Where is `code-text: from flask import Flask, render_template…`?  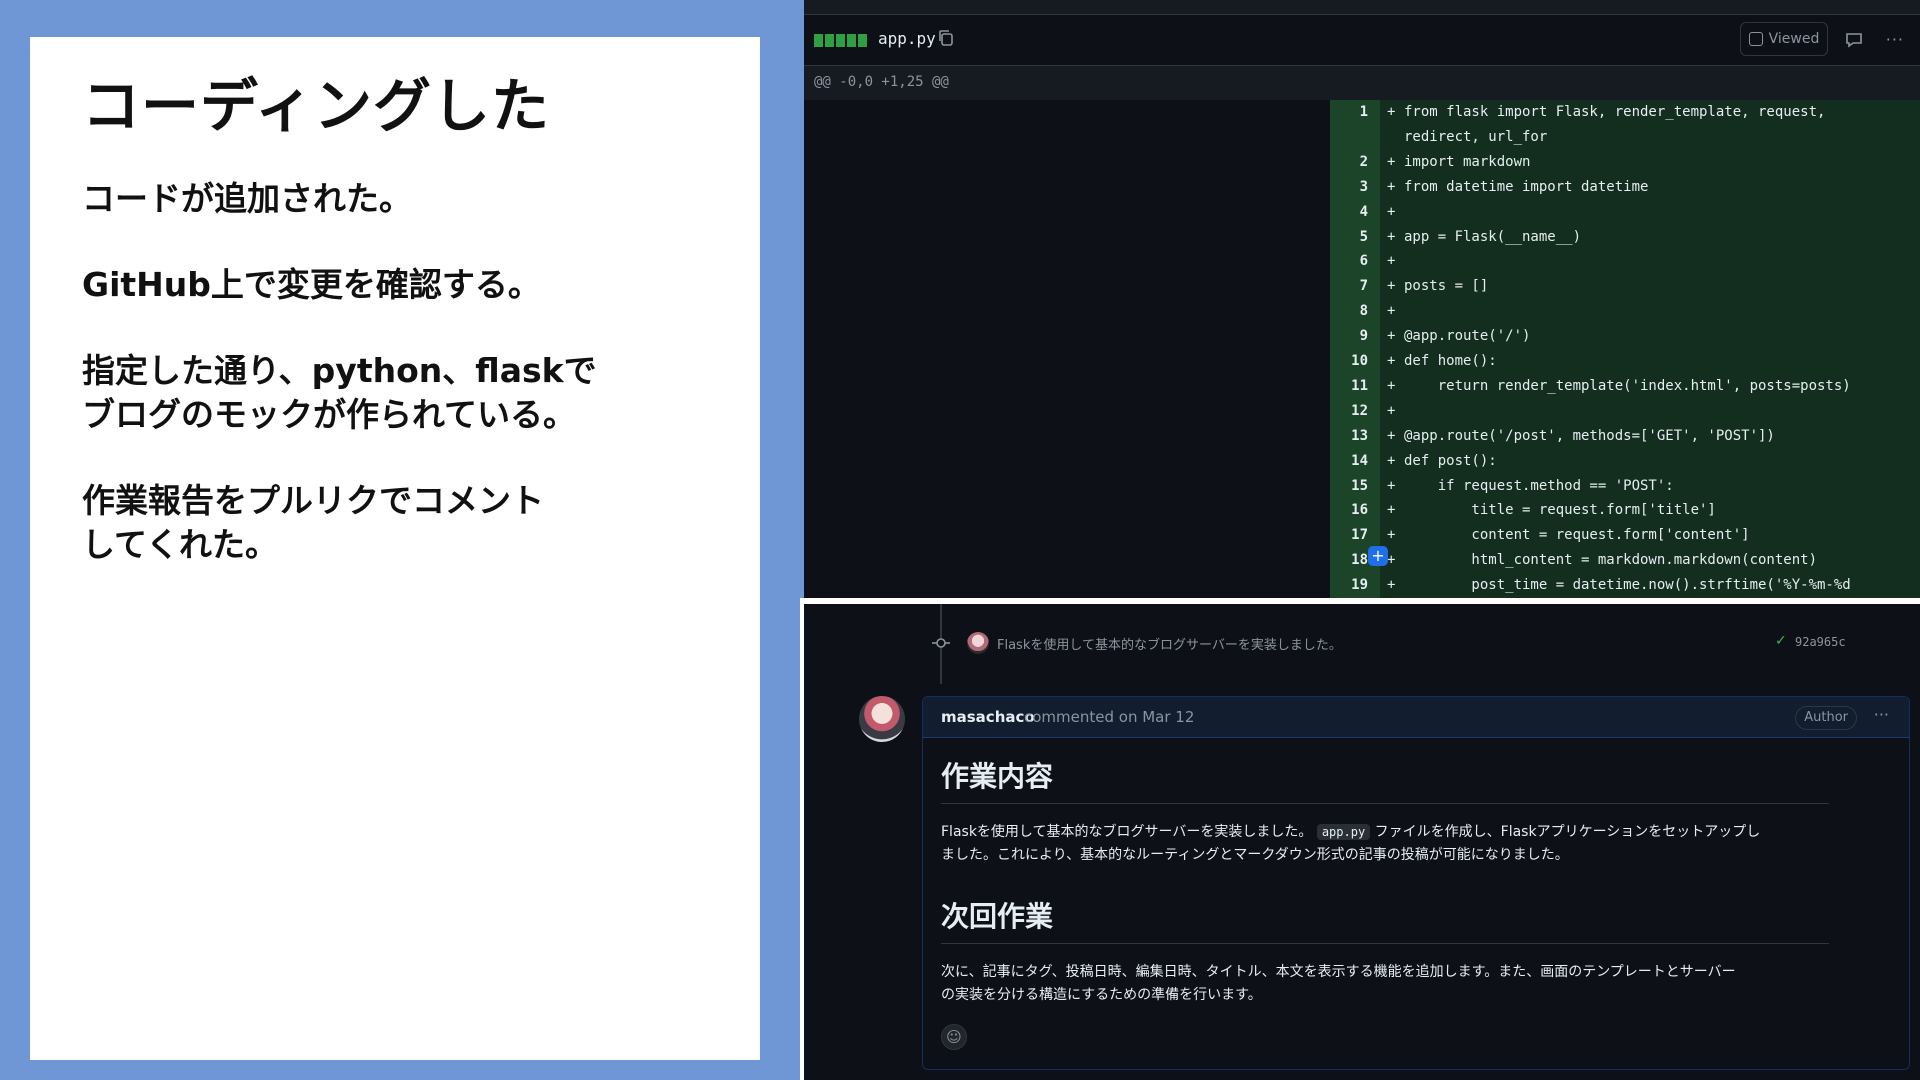 code-text: from flask import Flask, render_template… is located at coordinates (1615, 112).